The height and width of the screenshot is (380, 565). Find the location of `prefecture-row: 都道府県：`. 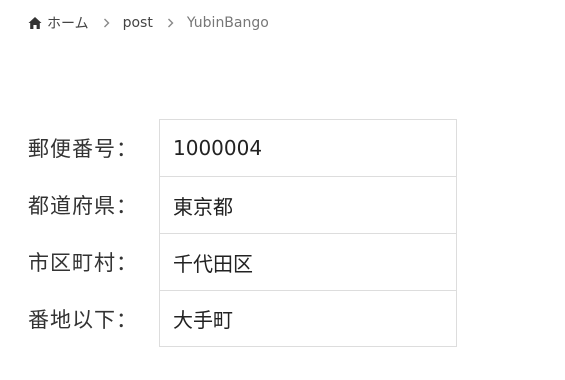

prefecture-row: 都道府県： is located at coordinates (242, 204).